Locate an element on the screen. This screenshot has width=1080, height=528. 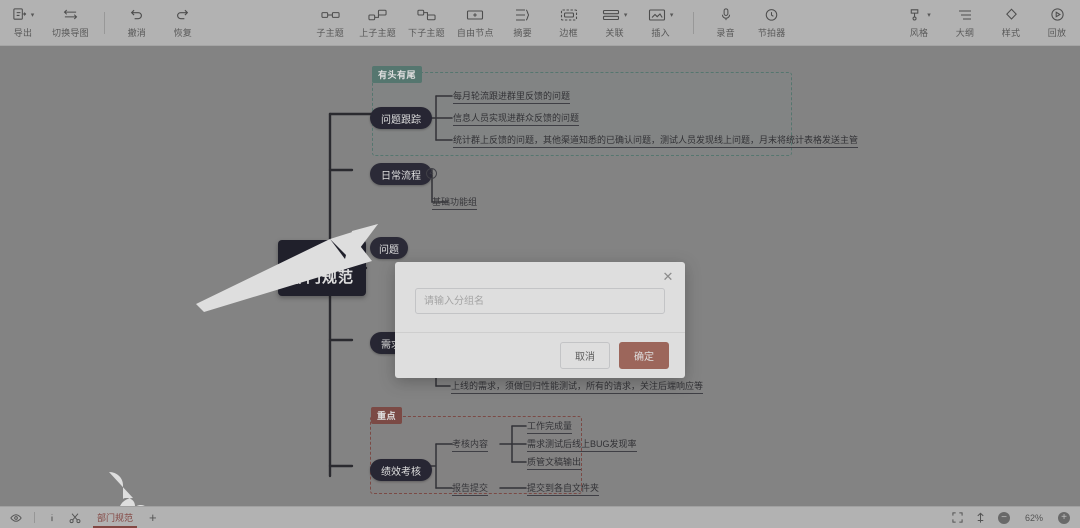
toolbar-up-subtopic-label: 上子主题 is located at coordinates (377, 33).